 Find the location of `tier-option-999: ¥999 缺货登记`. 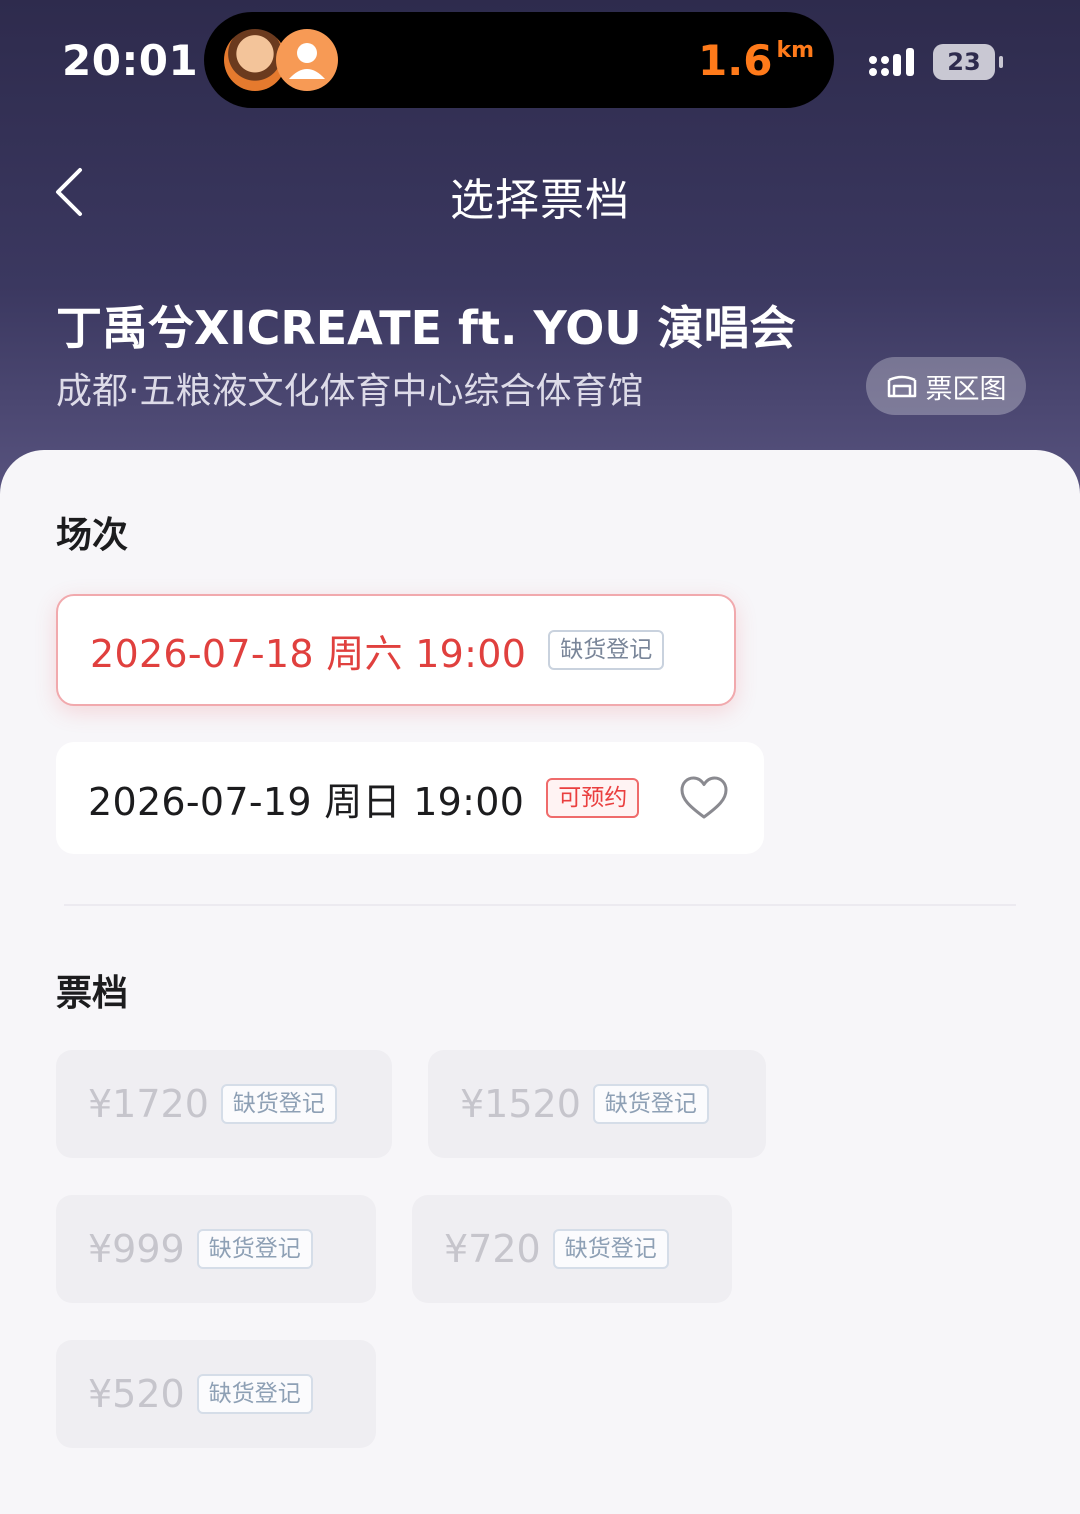

tier-option-999: ¥999 缺货登记 is located at coordinates (216, 1249).